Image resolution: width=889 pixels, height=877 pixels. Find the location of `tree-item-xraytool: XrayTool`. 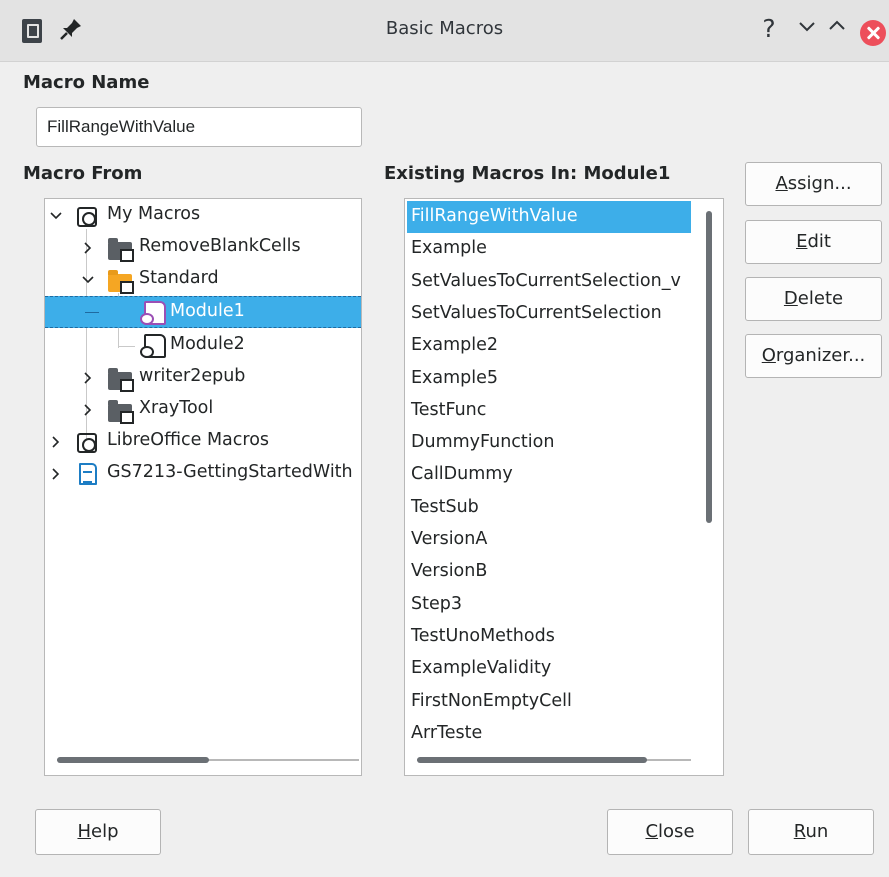

tree-item-xraytool: XrayTool is located at coordinates (203, 410).